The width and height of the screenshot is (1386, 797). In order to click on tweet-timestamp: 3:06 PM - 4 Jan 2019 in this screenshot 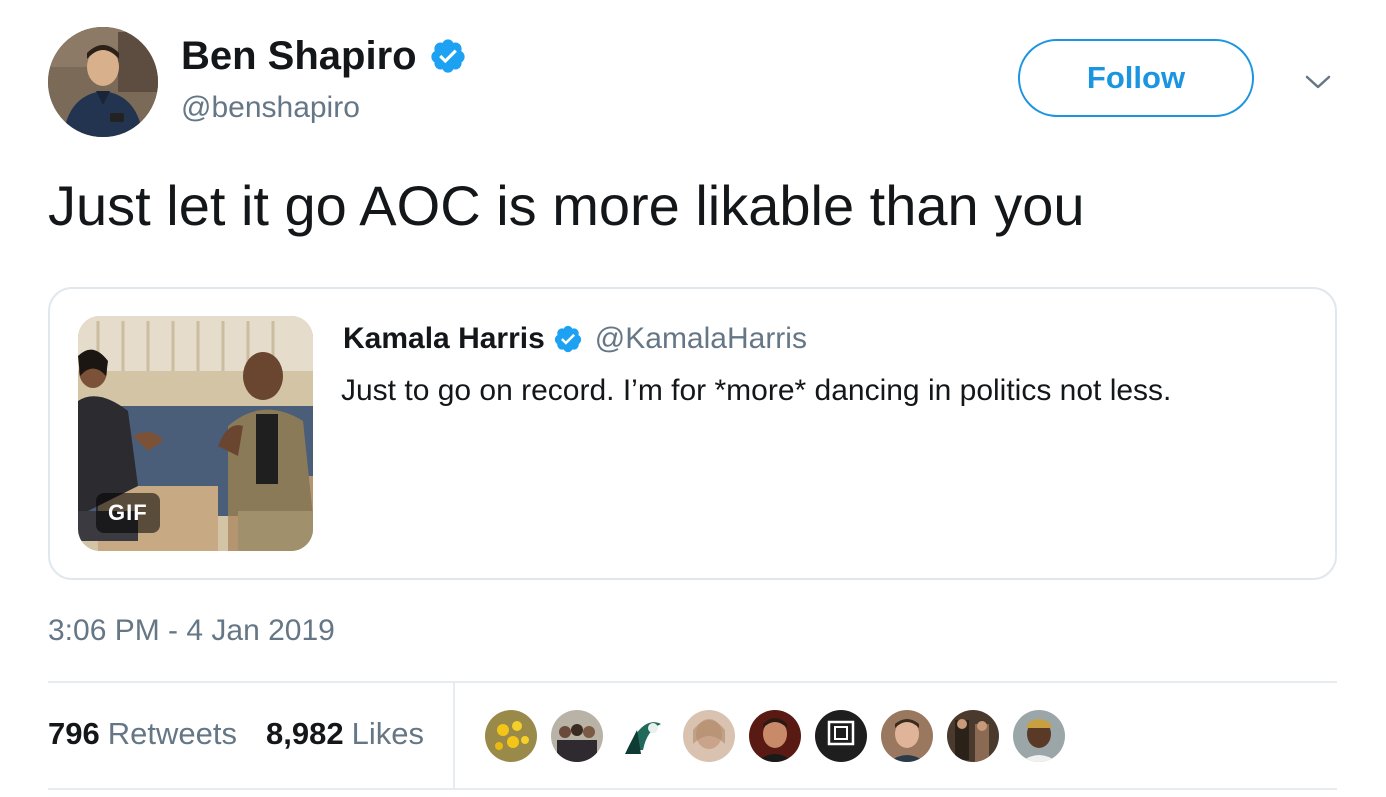, I will do `click(191, 631)`.